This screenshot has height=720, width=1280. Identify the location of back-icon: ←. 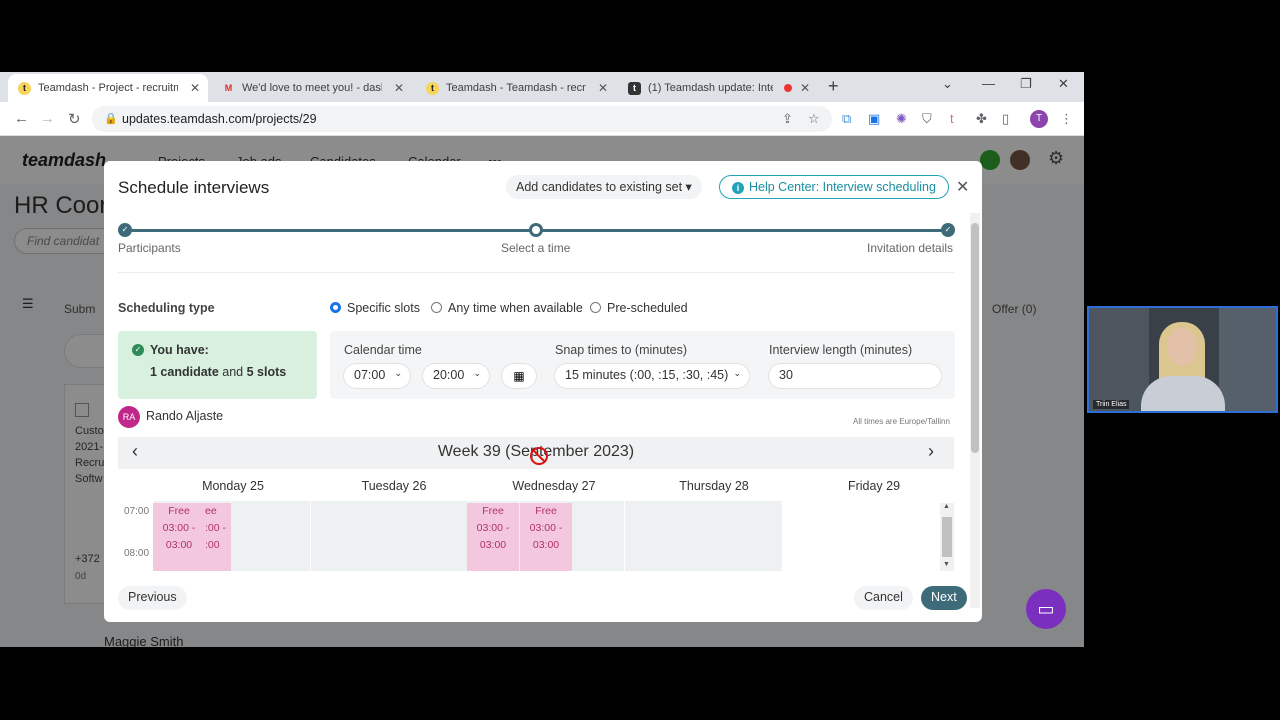
(21, 118).